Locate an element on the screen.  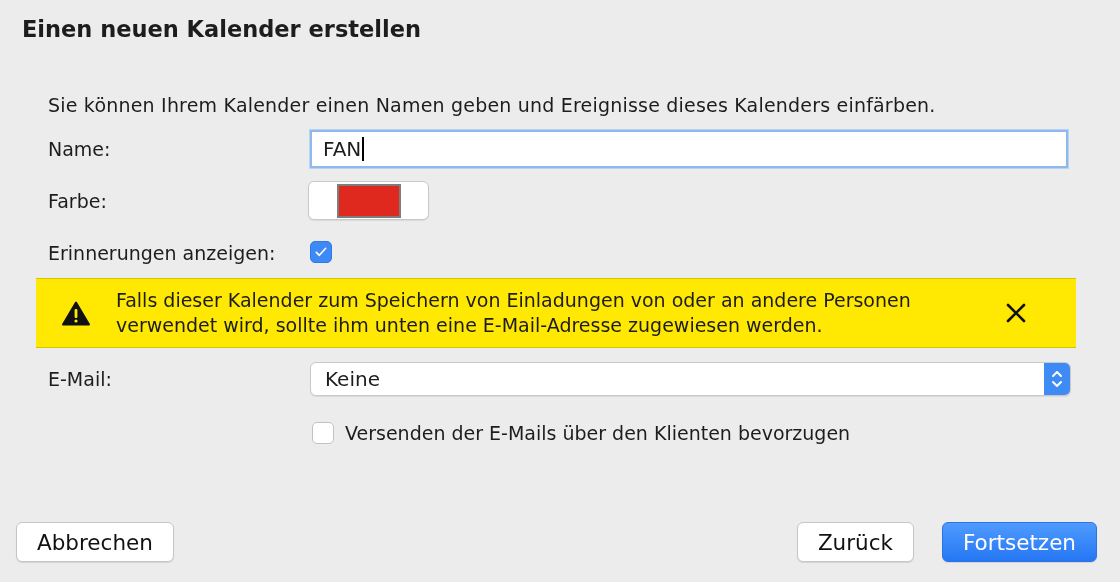
dialog-title: Einen neuen Kalender erstellen is located at coordinates (221, 29).